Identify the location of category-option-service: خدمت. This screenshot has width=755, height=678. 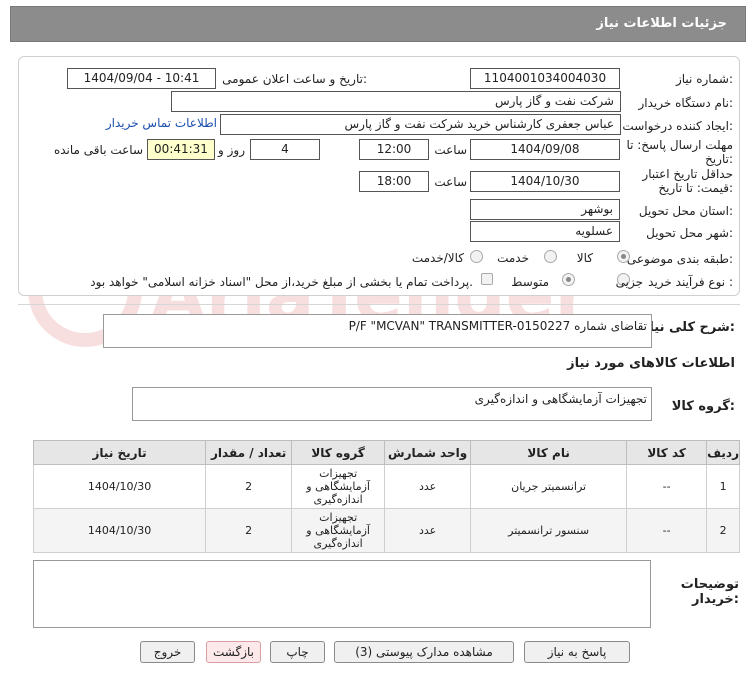
(513, 258).